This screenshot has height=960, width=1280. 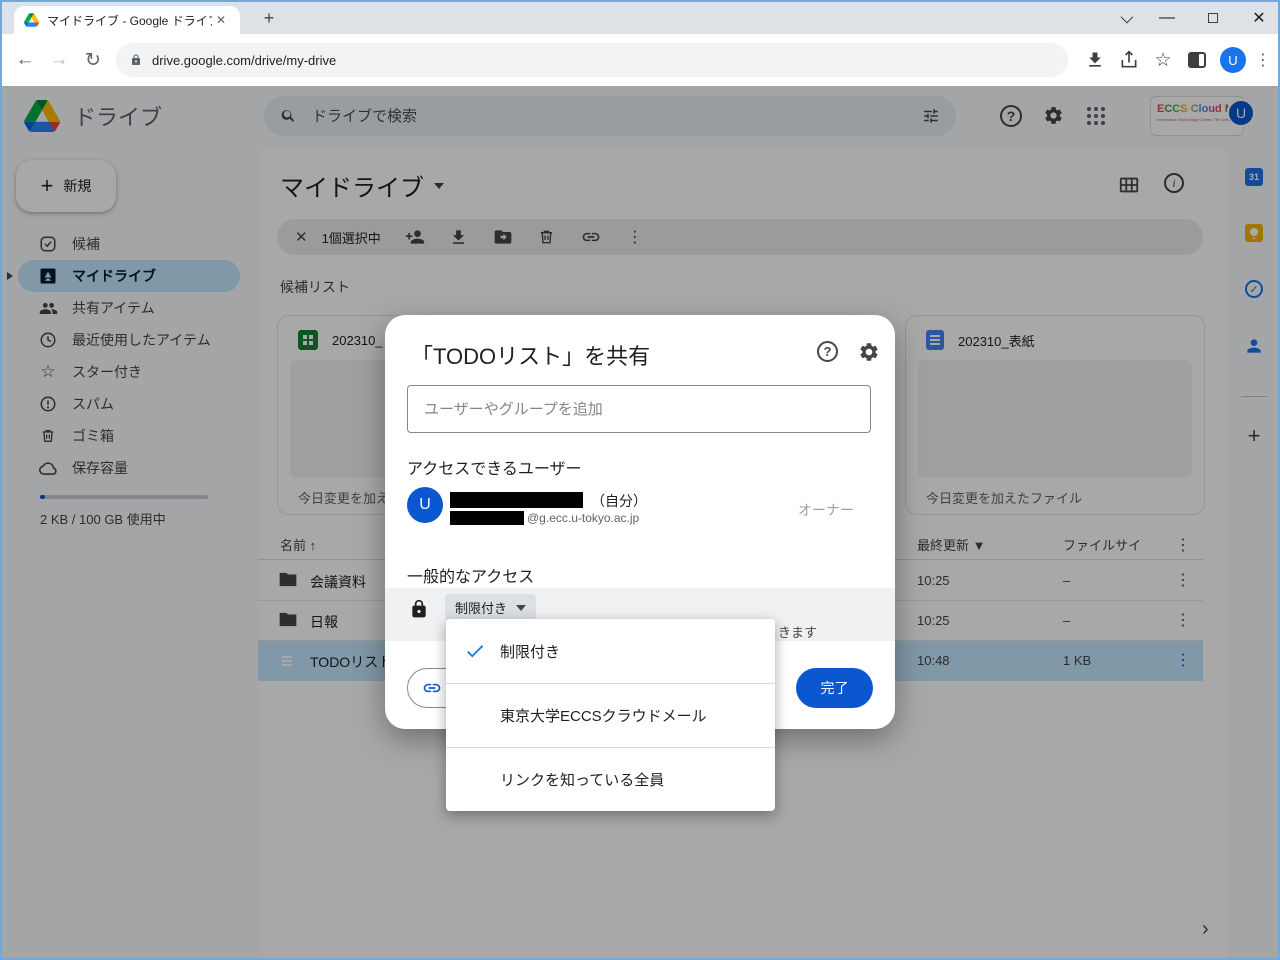 What do you see at coordinates (619, 501) in the screenshot?
I see `owner-self-suffix: （自分）` at bounding box center [619, 501].